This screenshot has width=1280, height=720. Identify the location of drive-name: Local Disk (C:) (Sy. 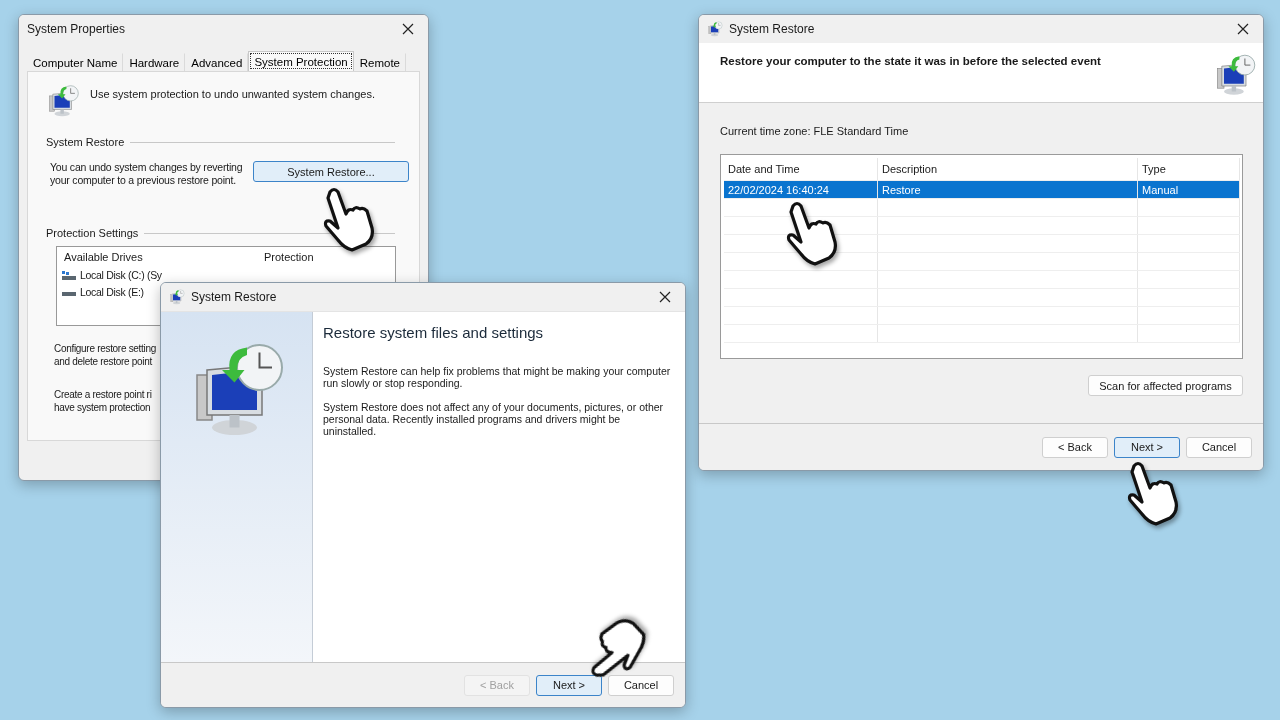
(121, 275).